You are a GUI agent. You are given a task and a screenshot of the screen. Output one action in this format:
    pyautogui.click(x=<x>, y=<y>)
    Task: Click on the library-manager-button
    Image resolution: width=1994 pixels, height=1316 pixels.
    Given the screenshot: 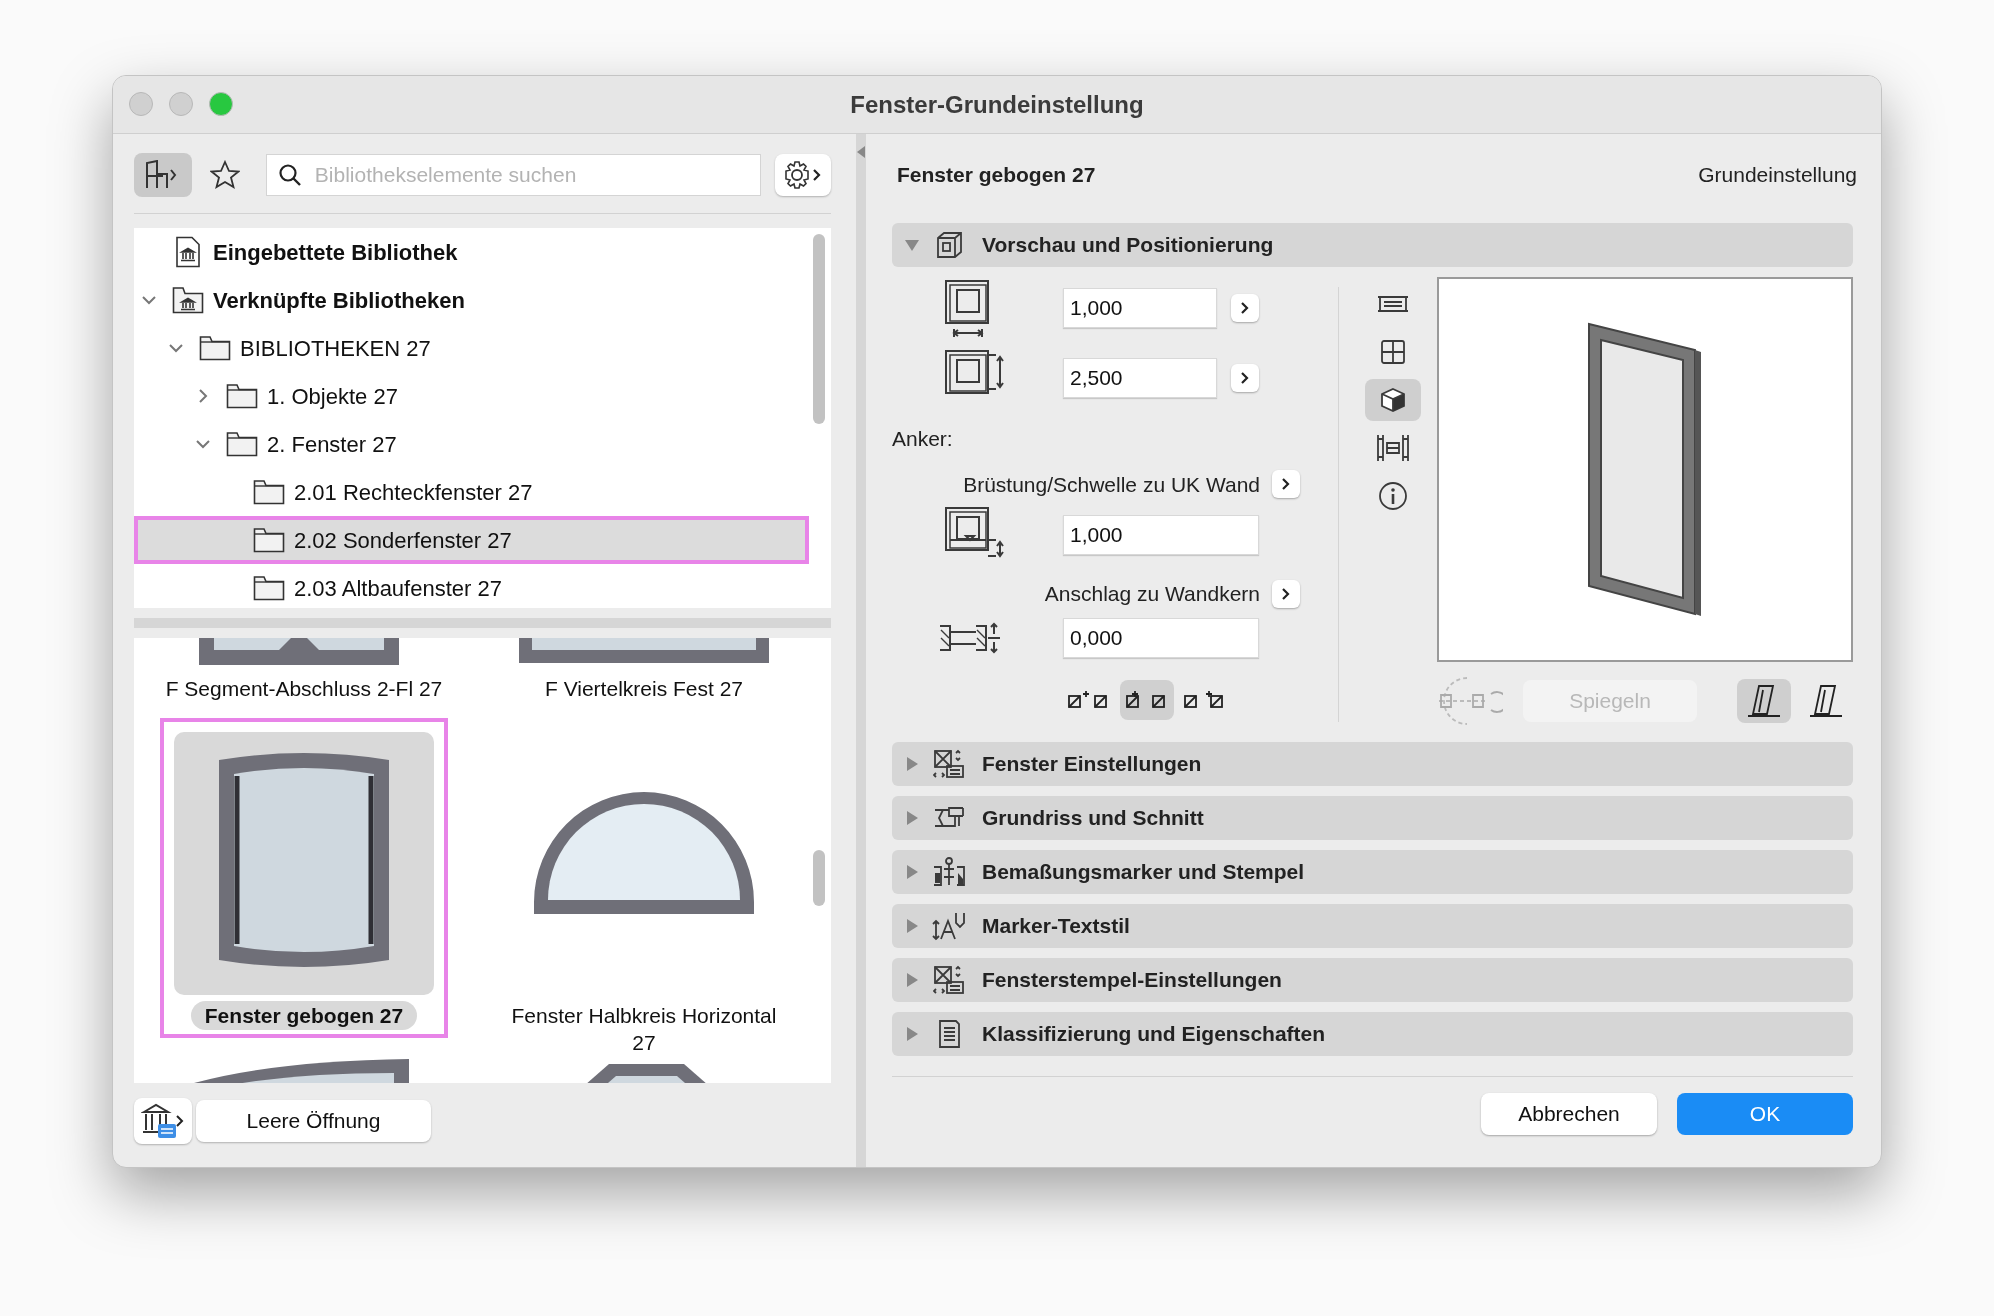 What is the action you would take?
    pyautogui.click(x=163, y=1121)
    